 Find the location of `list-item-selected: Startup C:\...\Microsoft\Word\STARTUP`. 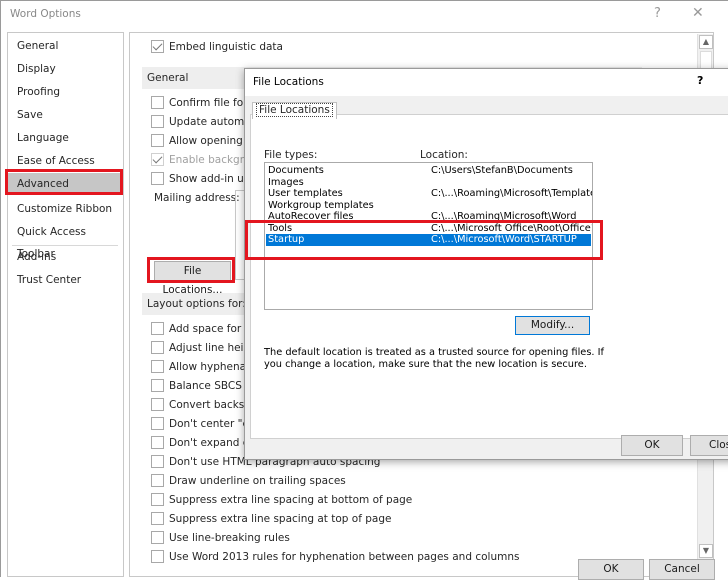

list-item-selected: Startup C:\...\Microsoft\Word\STARTUP is located at coordinates (428, 240).